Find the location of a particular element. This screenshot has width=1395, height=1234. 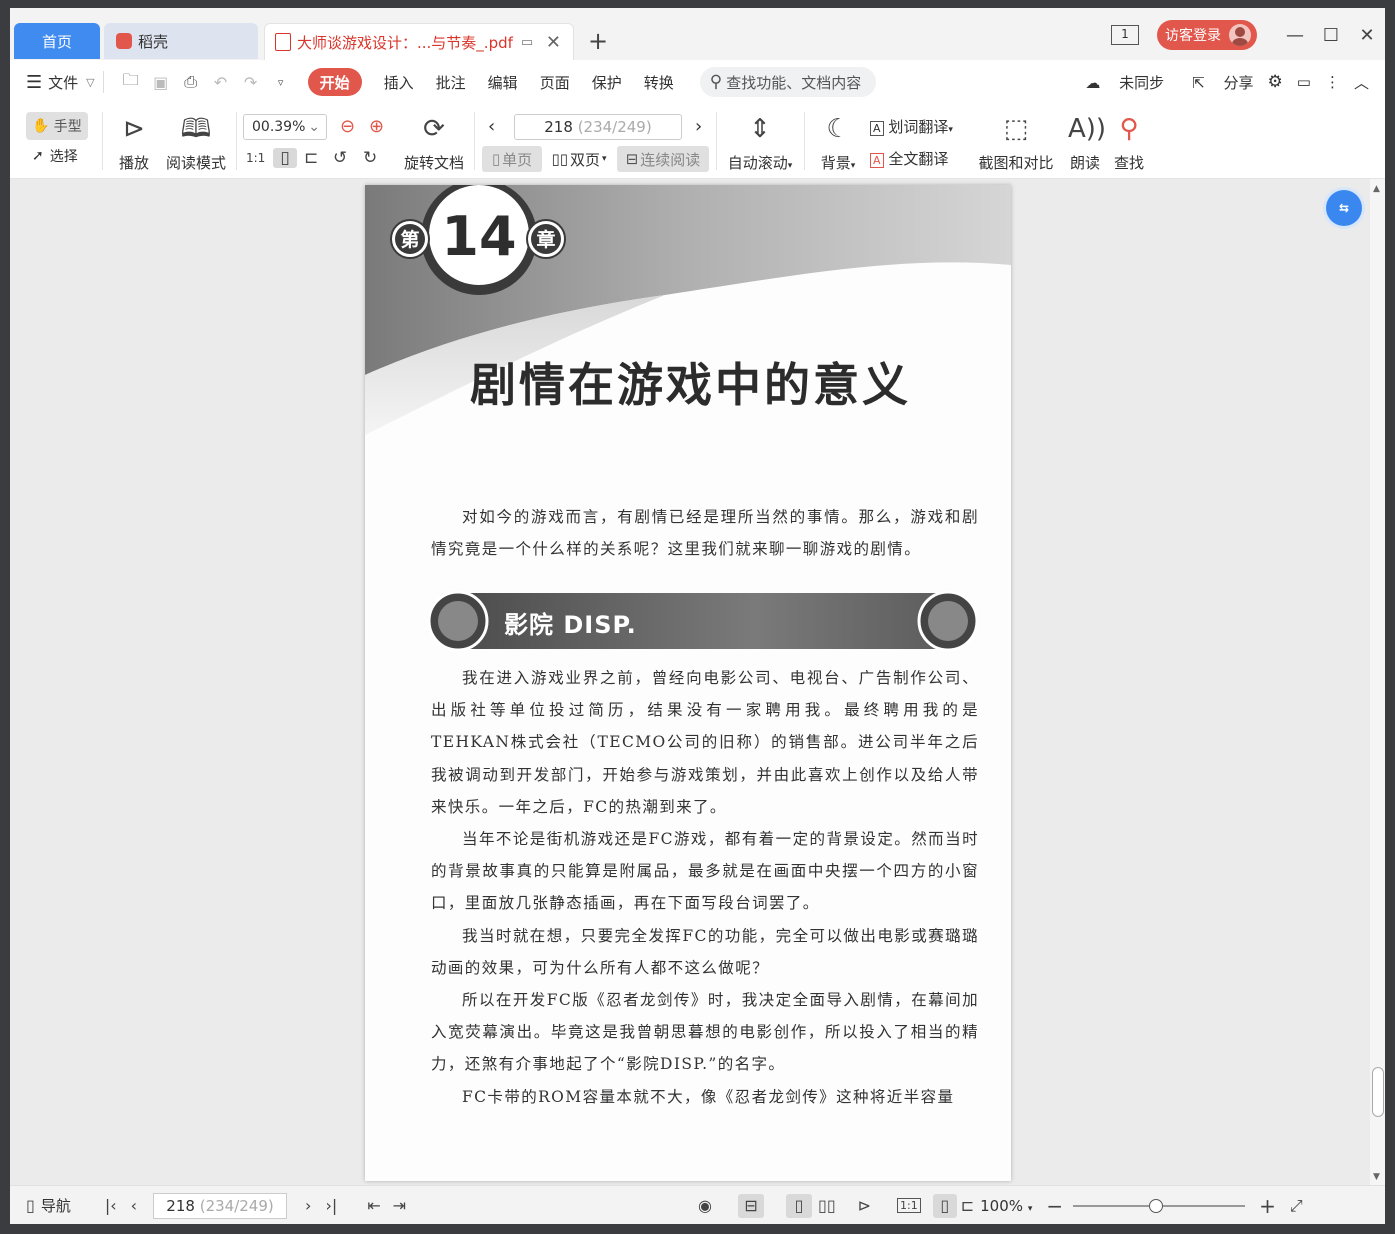

auto-scroll-button: ⇕ 自动滚动▾ is located at coordinates (760, 142).